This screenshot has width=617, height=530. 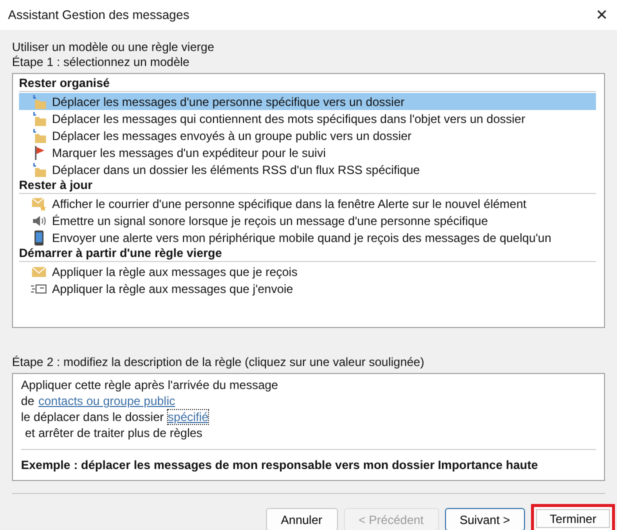 What do you see at coordinates (188, 417) in the screenshot?
I see `value-link: spécifié` at bounding box center [188, 417].